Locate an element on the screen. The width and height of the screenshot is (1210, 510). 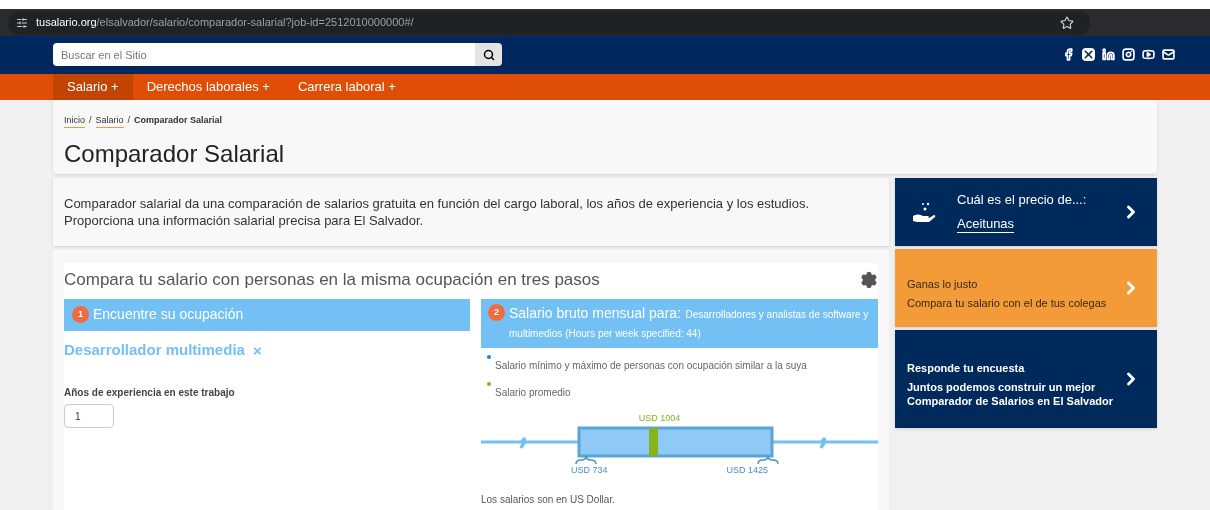
facebook-icon is located at coordinates (1068, 55).